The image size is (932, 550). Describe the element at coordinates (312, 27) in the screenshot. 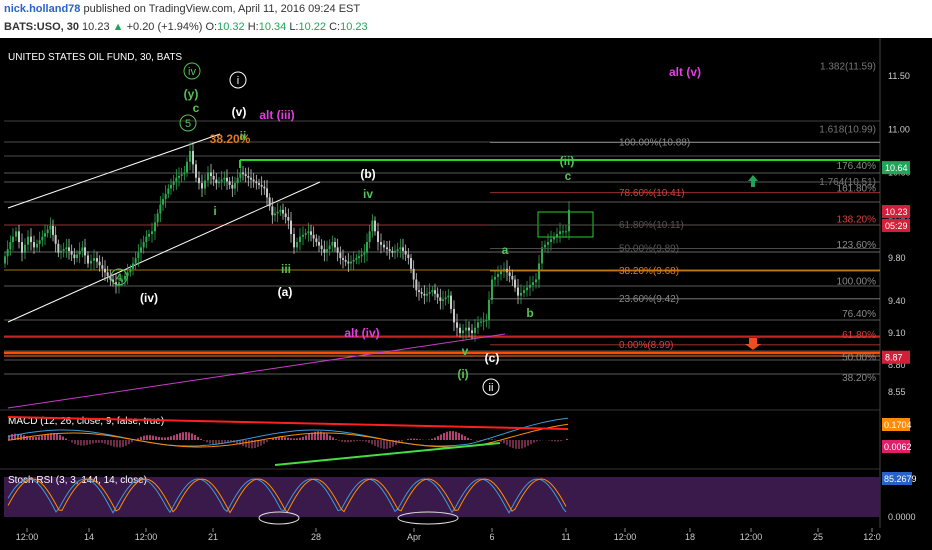

I see `low-value: 10.22` at that location.